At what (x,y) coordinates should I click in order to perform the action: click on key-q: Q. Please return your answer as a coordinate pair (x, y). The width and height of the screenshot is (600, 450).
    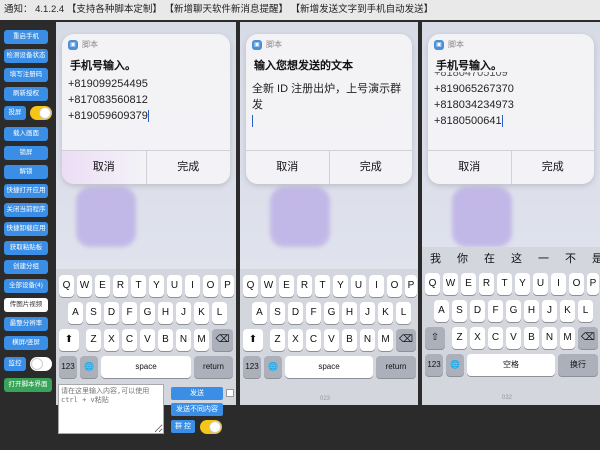
    Looking at the image, I should click on (66, 286).